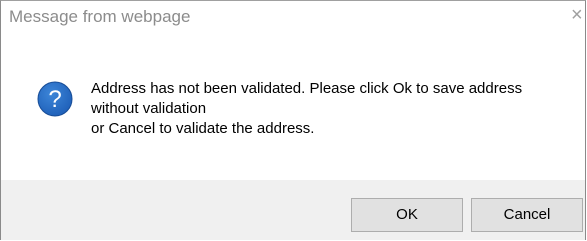 Image resolution: width=587 pixels, height=241 pixels. What do you see at coordinates (578, 15) in the screenshot?
I see `close-icon: ×` at bounding box center [578, 15].